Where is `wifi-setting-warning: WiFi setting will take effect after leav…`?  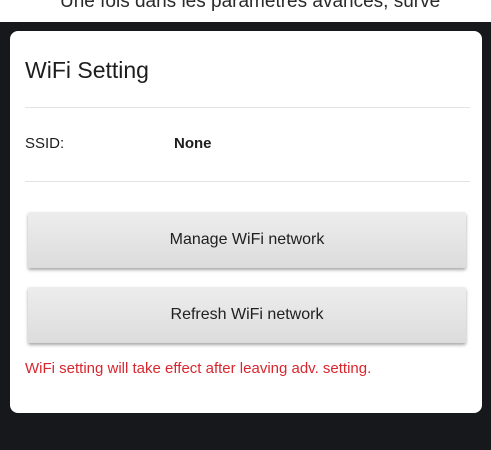 wifi-setting-warning: WiFi setting will take effect after leav… is located at coordinates (198, 368).